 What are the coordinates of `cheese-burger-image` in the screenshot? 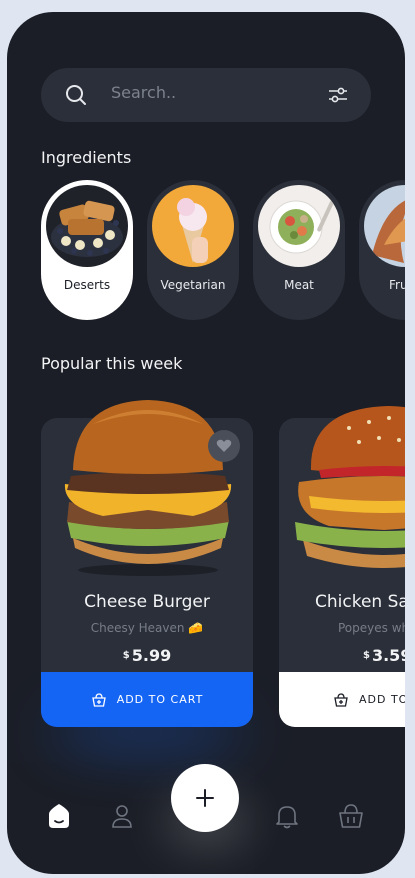 It's located at (148, 488).